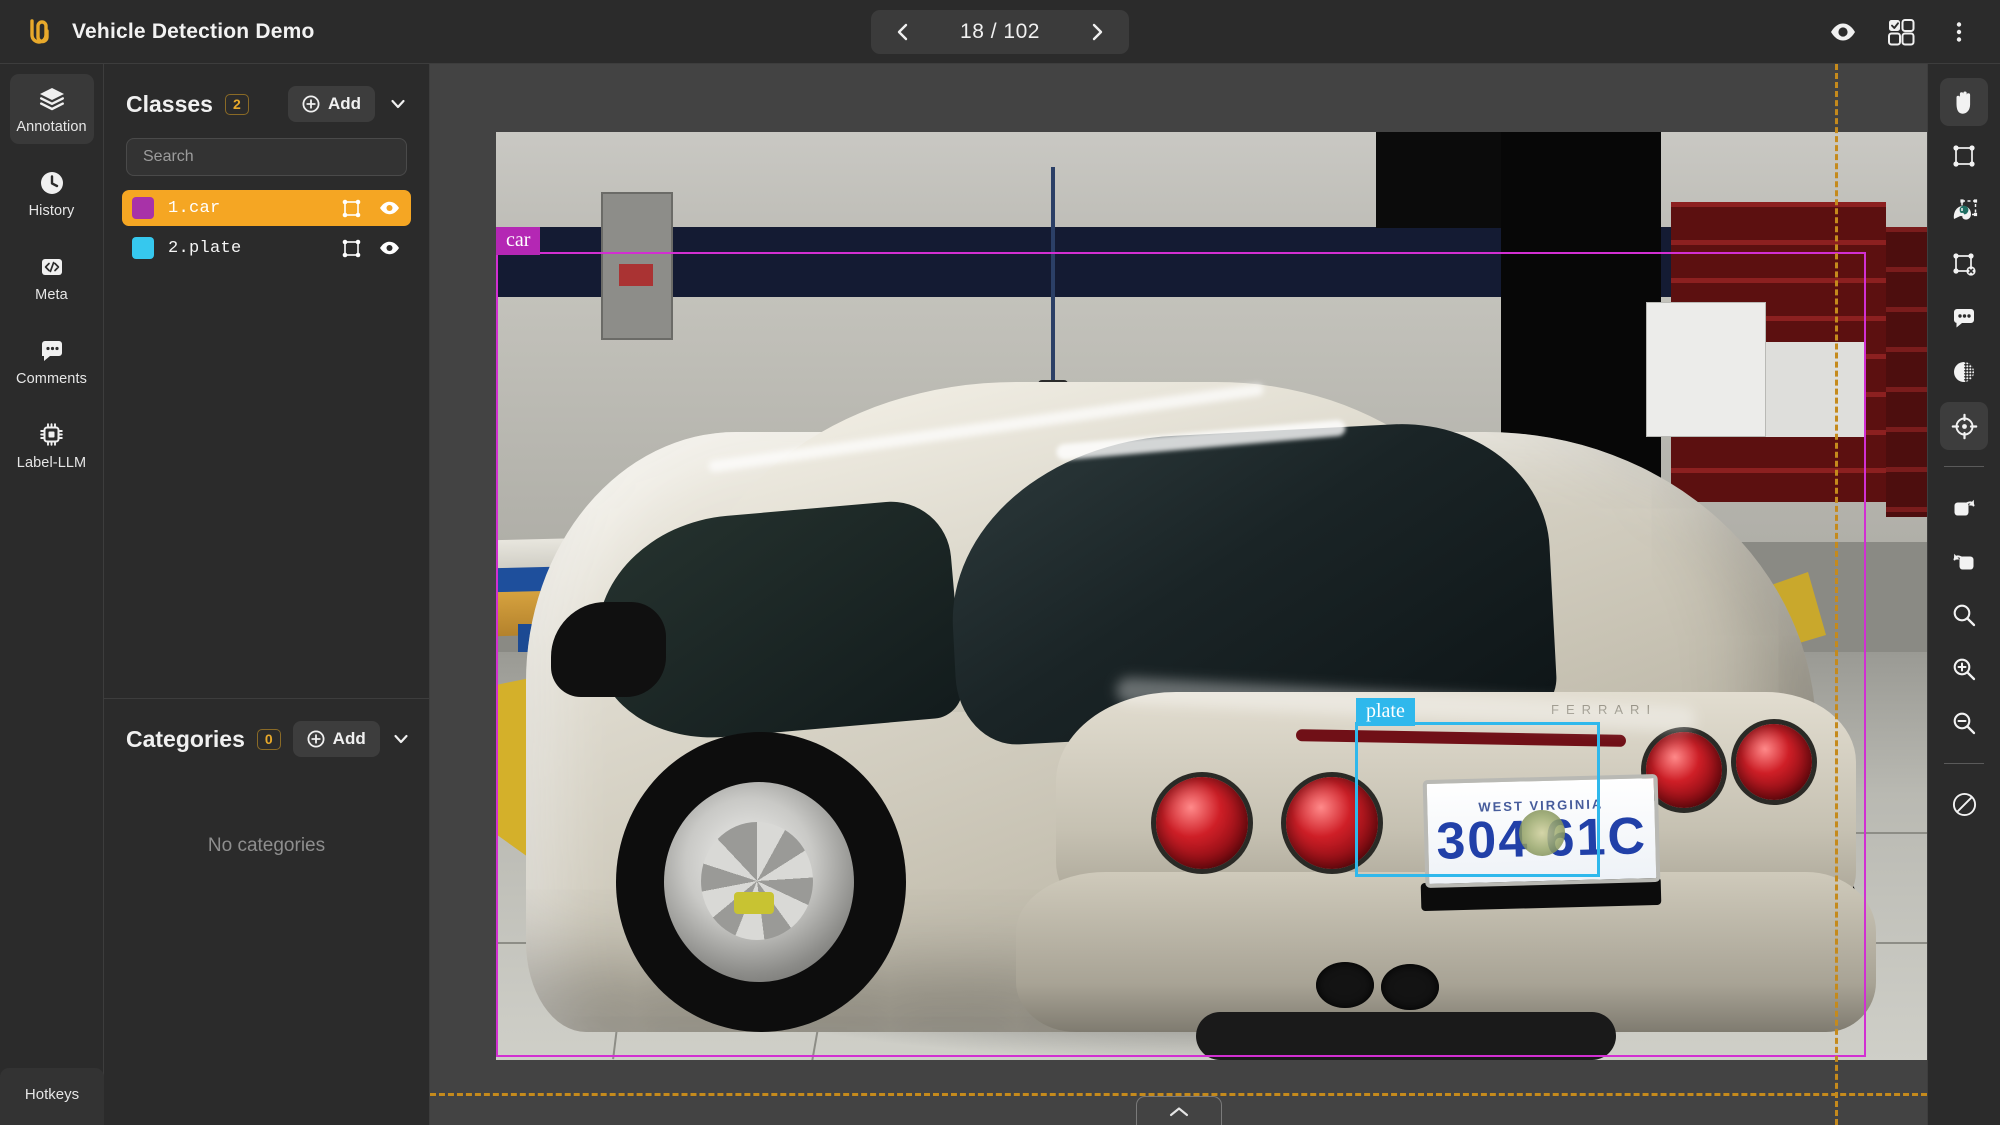 The height and width of the screenshot is (1125, 2000). I want to click on grid-check-icon, so click(1901, 32).